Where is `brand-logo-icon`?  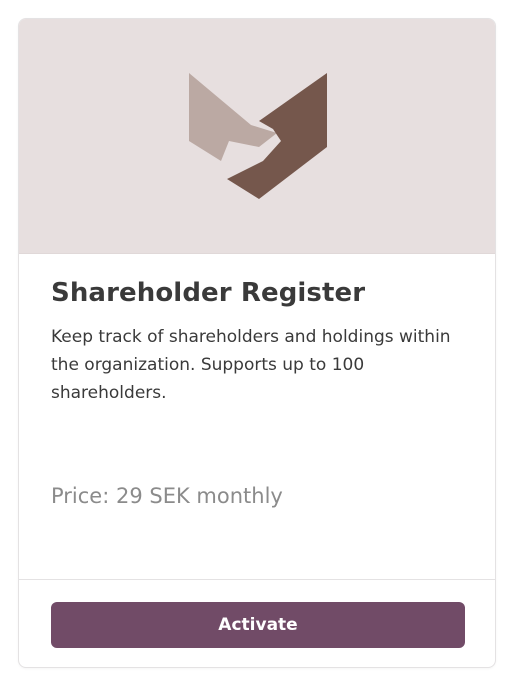
brand-logo-icon is located at coordinates (258, 136).